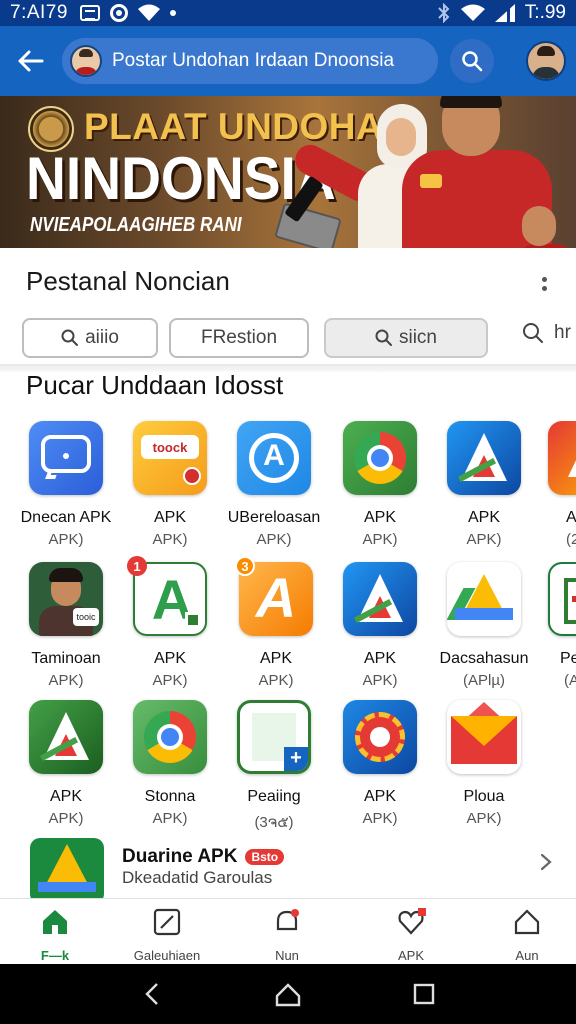  What do you see at coordinates (90, 338) in the screenshot?
I see `chip-search-1: aiiio` at bounding box center [90, 338].